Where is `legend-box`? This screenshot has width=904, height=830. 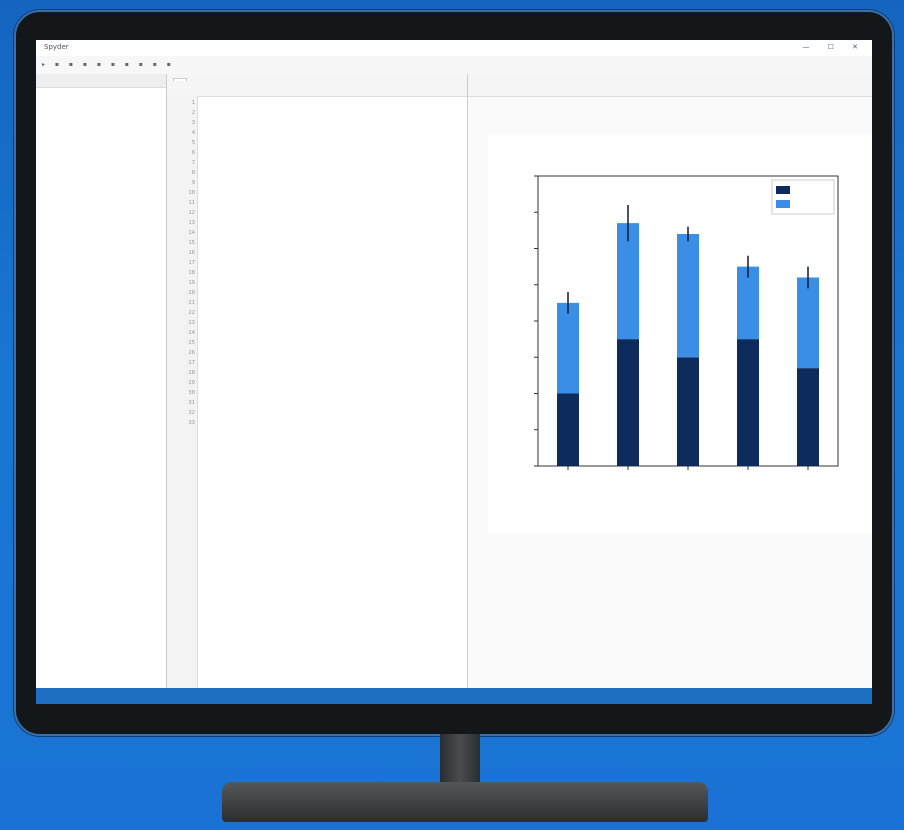 legend-box is located at coordinates (803, 197).